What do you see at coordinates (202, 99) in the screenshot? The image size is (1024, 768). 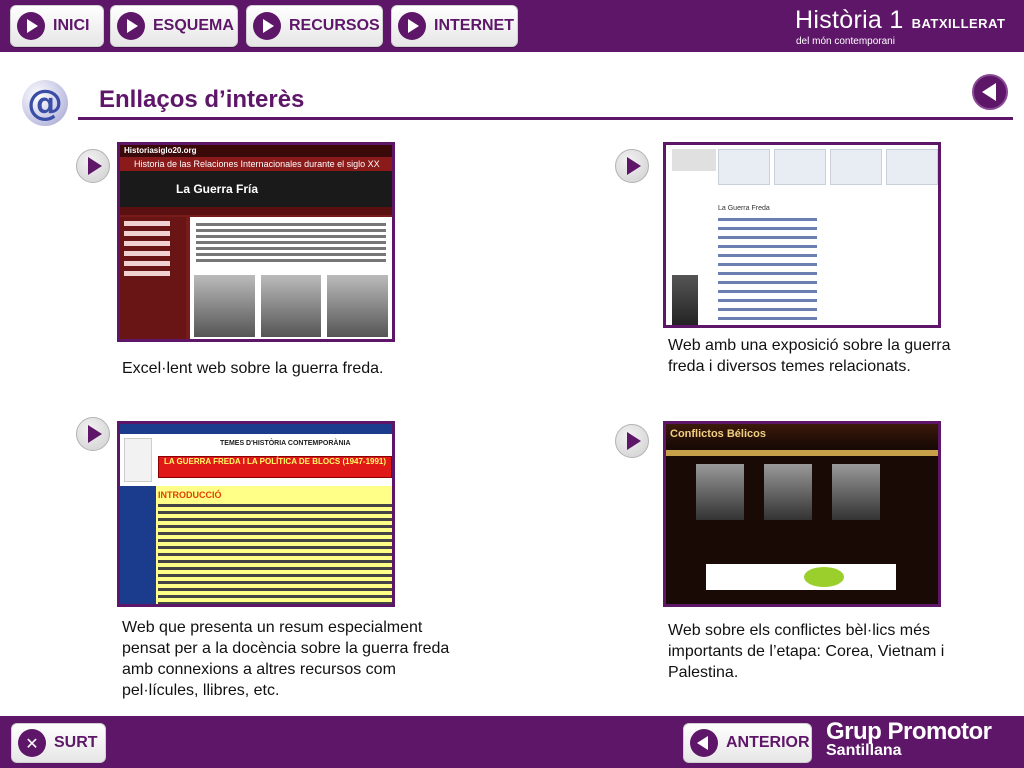 I see `page-title: Enllaços d’interès` at bounding box center [202, 99].